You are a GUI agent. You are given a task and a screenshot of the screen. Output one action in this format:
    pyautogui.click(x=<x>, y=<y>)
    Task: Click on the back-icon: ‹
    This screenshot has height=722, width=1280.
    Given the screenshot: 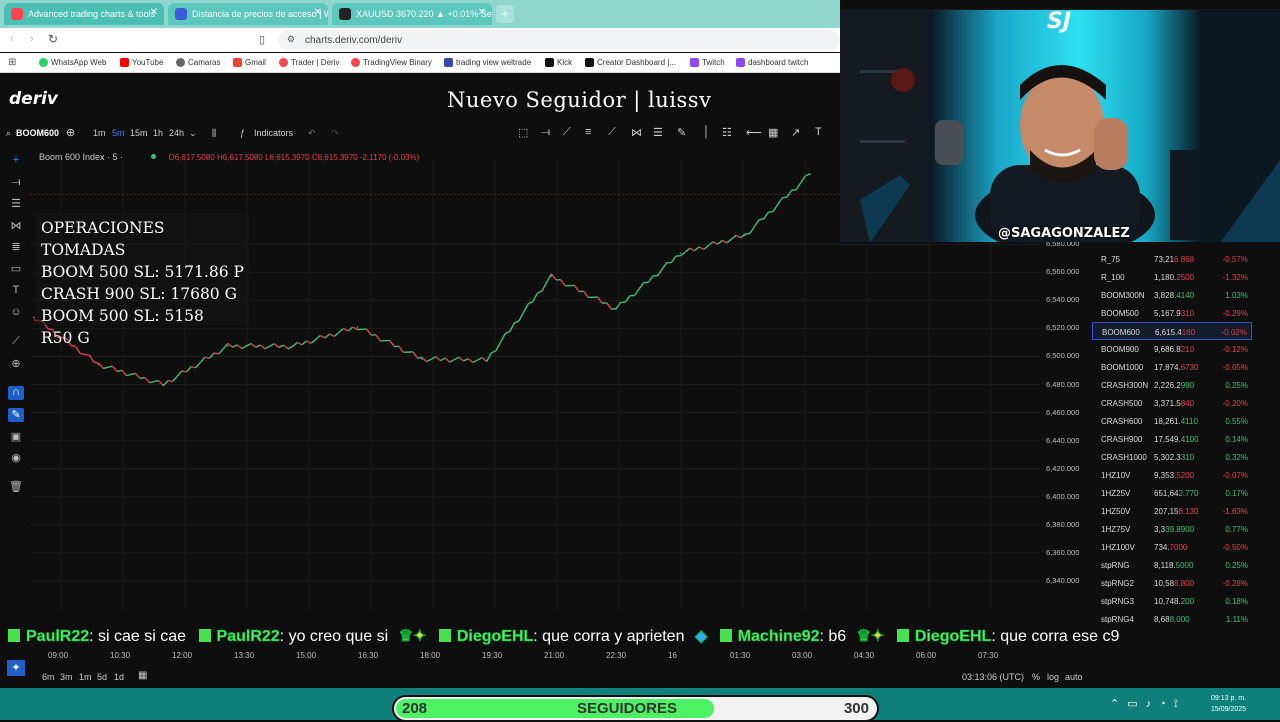 What is the action you would take?
    pyautogui.click(x=12, y=39)
    